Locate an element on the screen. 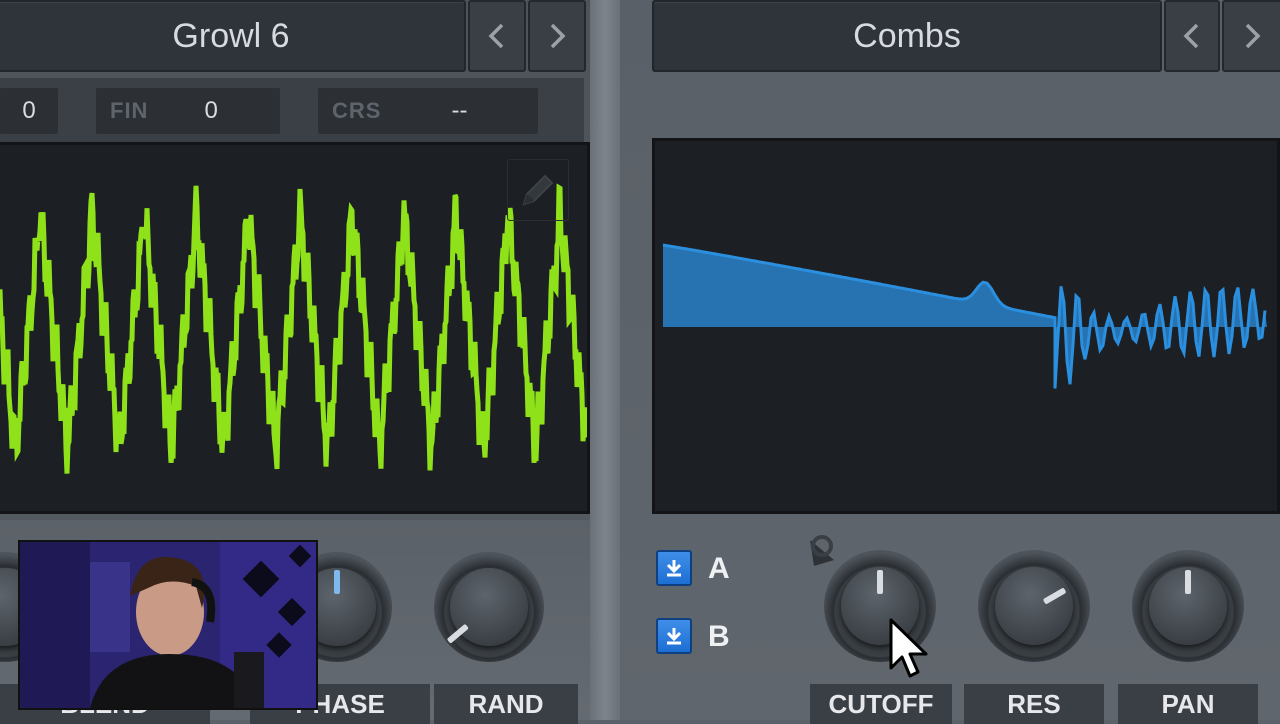  semi-value: 0 is located at coordinates (29, 110).